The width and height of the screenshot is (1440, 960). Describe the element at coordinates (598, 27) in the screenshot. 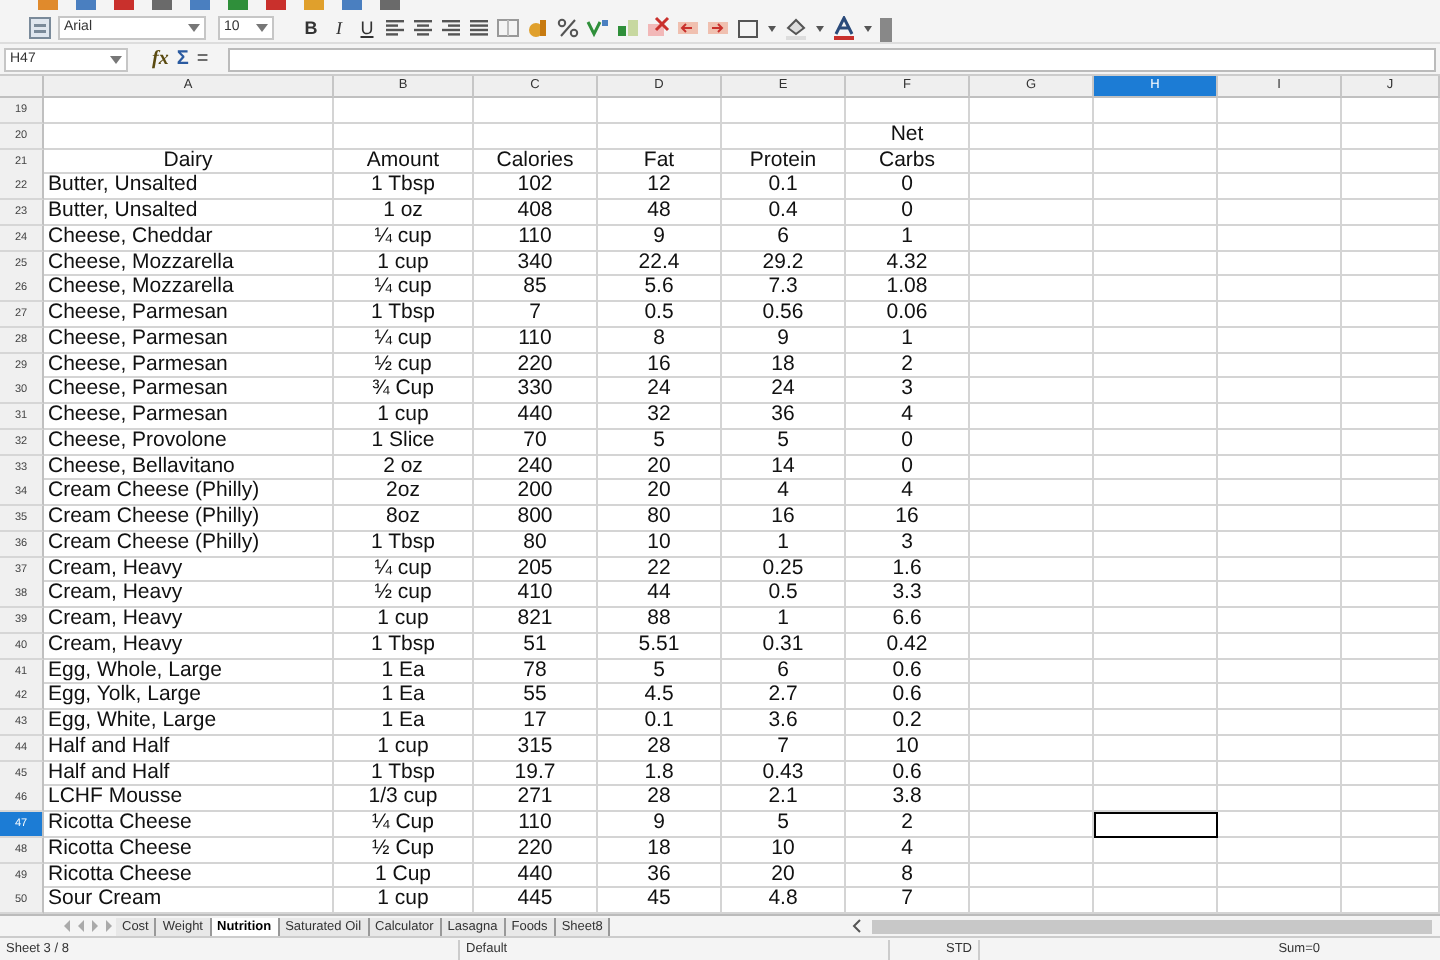

I see `number-format-icon` at that location.